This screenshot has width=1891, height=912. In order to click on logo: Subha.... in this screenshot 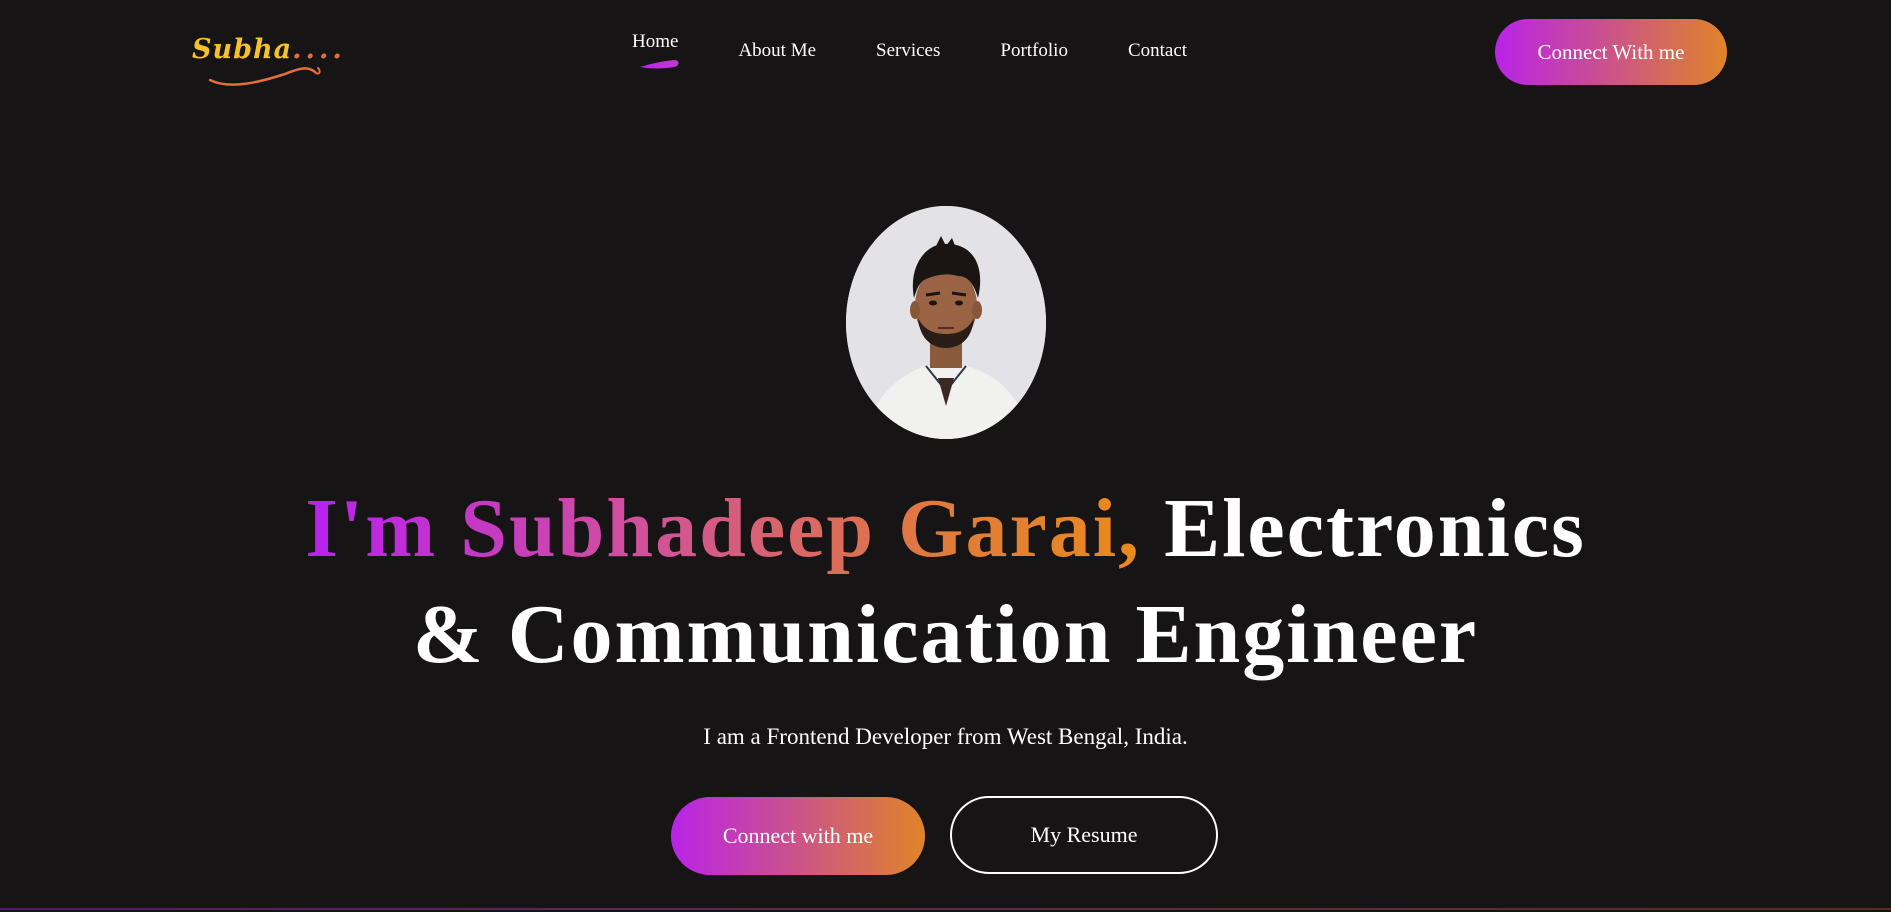, I will do `click(266, 59)`.